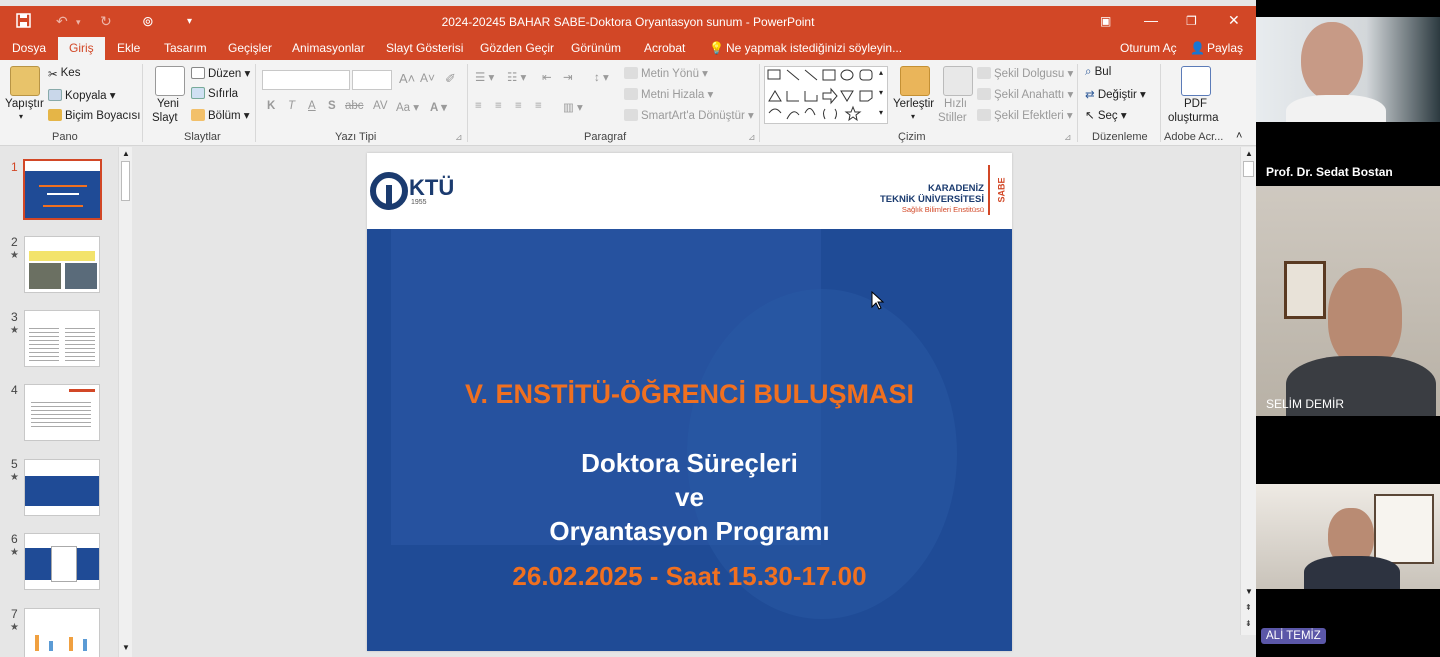 This screenshot has height=657, width=1440. What do you see at coordinates (826, 95) in the screenshot?
I see `shapes-gallery` at bounding box center [826, 95].